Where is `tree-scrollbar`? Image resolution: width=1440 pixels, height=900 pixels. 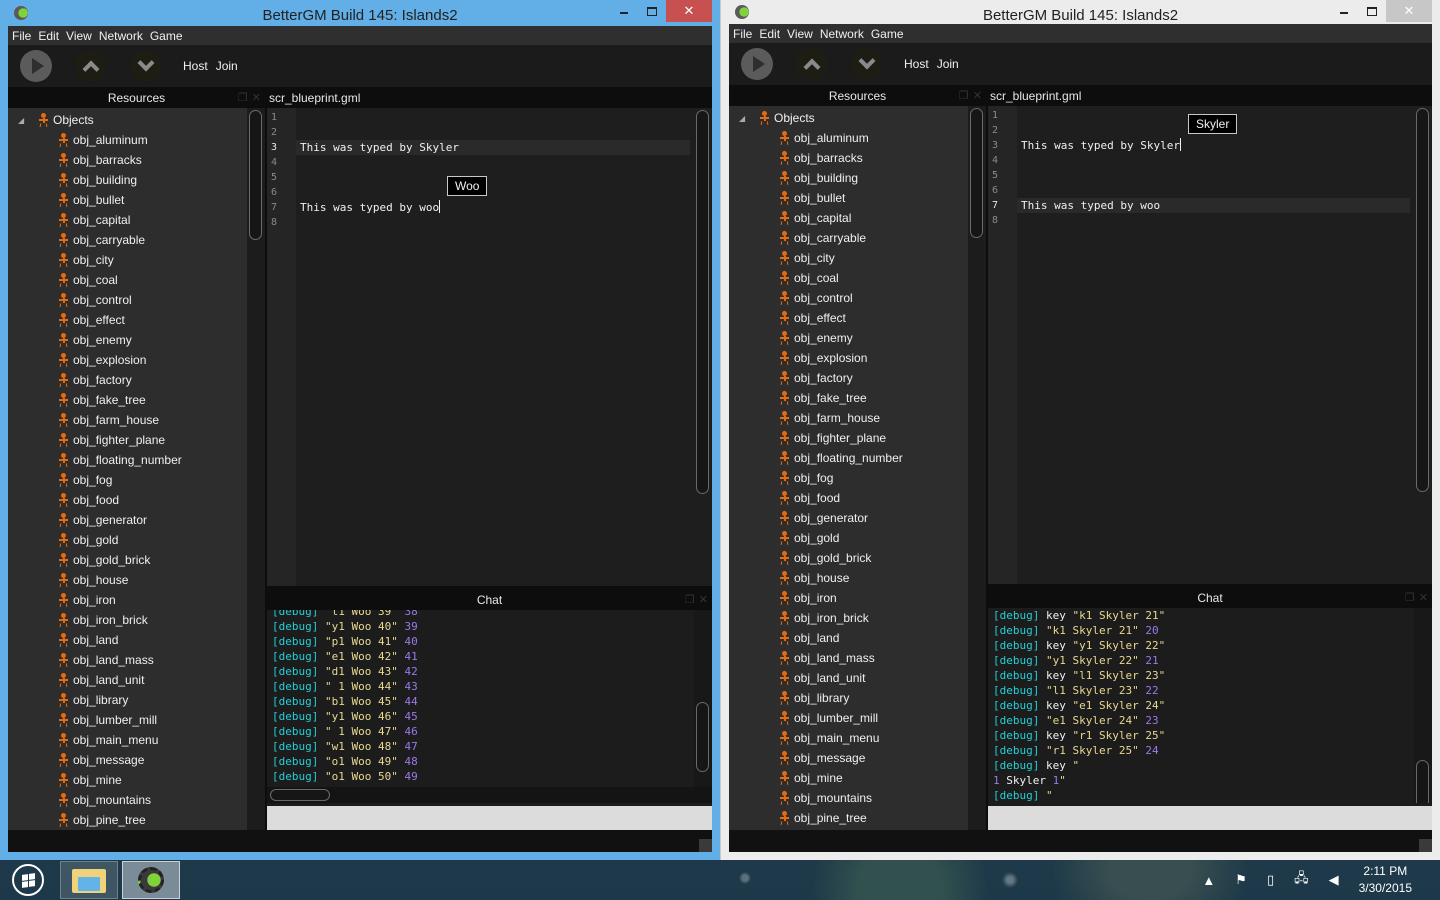 tree-scrollbar is located at coordinates (977, 468).